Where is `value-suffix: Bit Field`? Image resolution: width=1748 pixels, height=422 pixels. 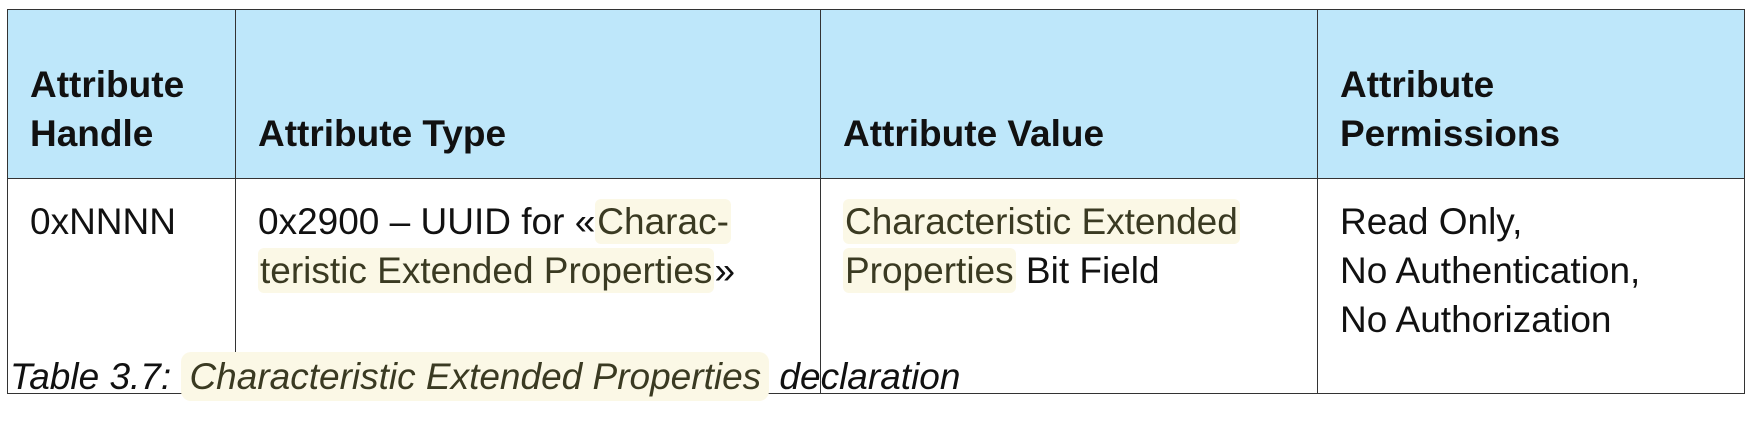 value-suffix: Bit Field is located at coordinates (1087, 270).